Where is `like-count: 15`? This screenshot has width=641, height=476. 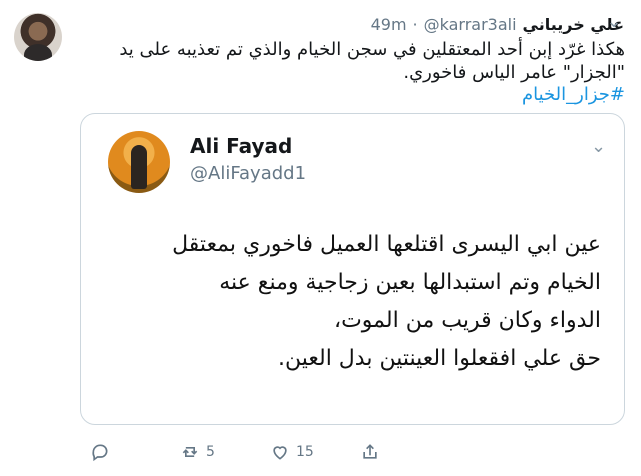 like-count: 15 is located at coordinates (305, 452).